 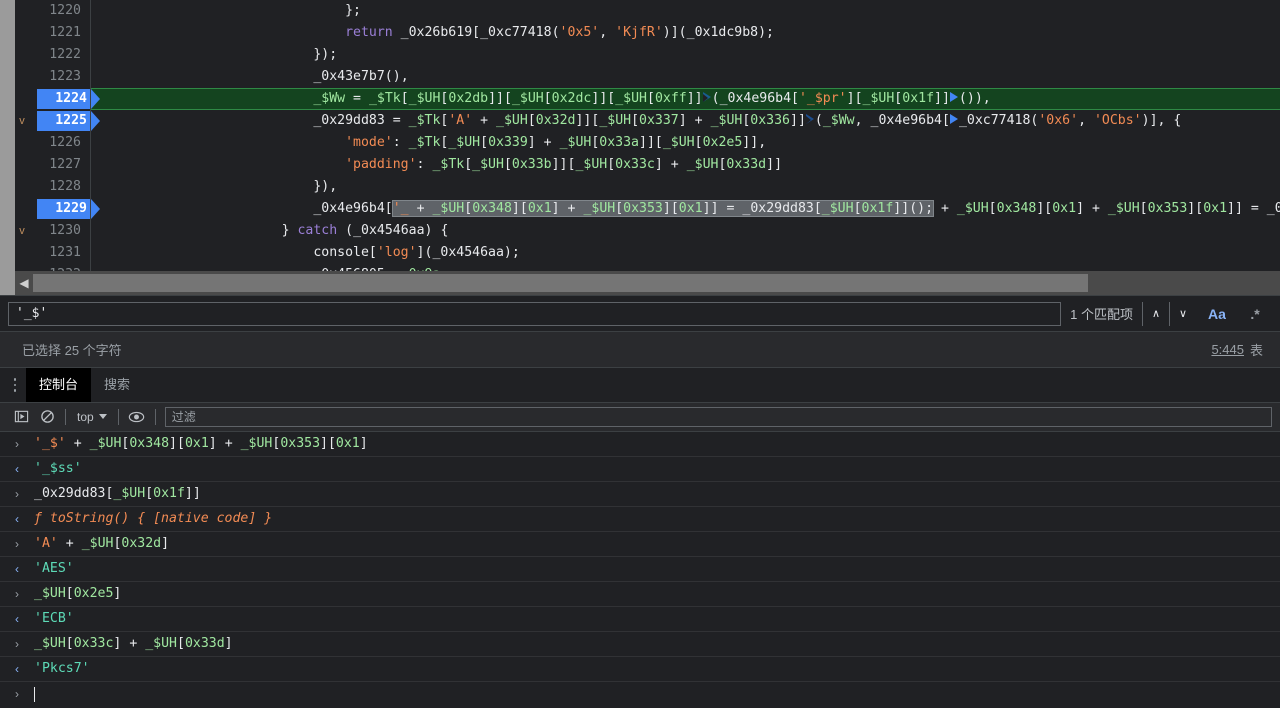 What do you see at coordinates (153, 518) in the screenshot?
I see `console-entry-text: ƒ toString() { [native code] }` at bounding box center [153, 518].